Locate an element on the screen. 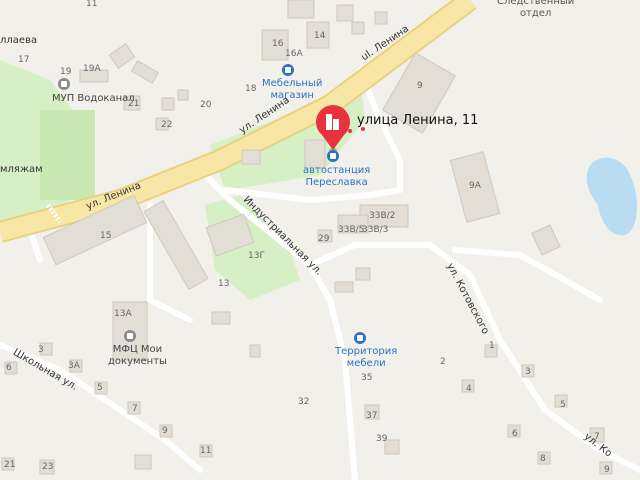 The image size is (640, 480). house-number: 23 is located at coordinates (48, 467).